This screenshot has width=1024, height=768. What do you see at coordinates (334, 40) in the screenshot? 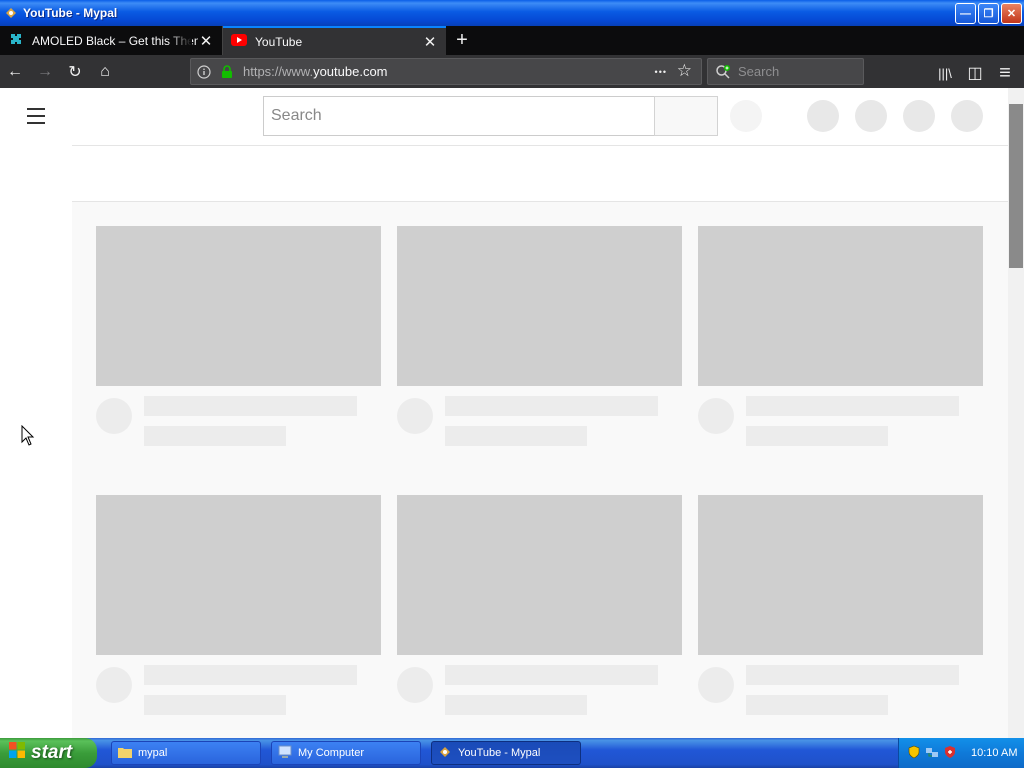
I see `tab-youtube: YouTube ✕` at bounding box center [334, 40].